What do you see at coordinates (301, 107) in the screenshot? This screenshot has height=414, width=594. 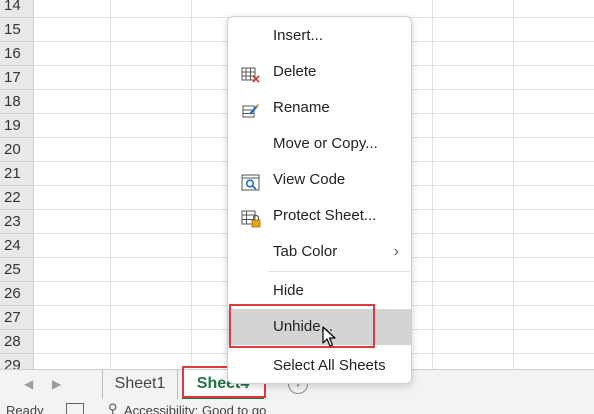 I see `menu-item-label: Rename` at bounding box center [301, 107].